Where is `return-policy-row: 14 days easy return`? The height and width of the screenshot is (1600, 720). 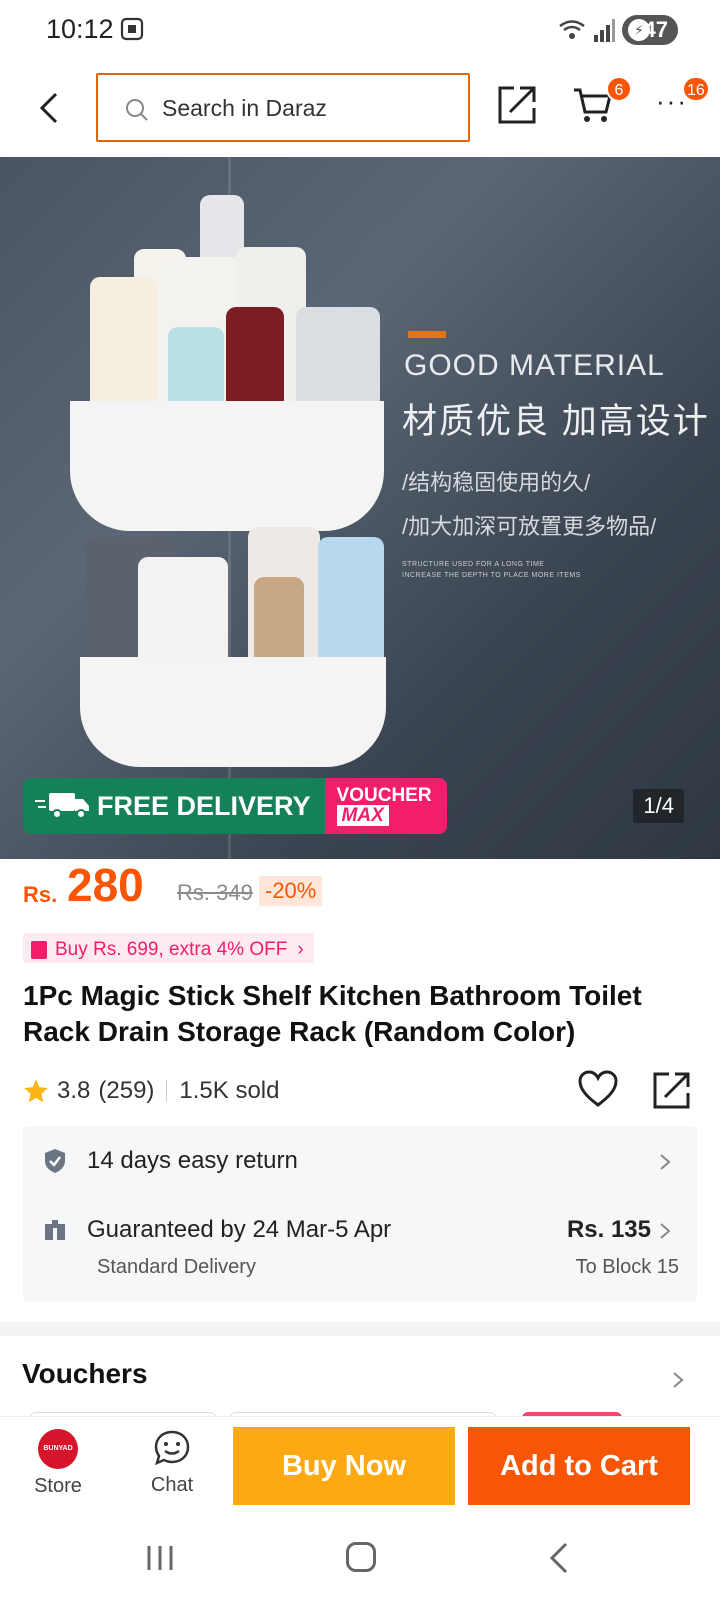
return-policy-row: 14 days easy return is located at coordinates (360, 1161).